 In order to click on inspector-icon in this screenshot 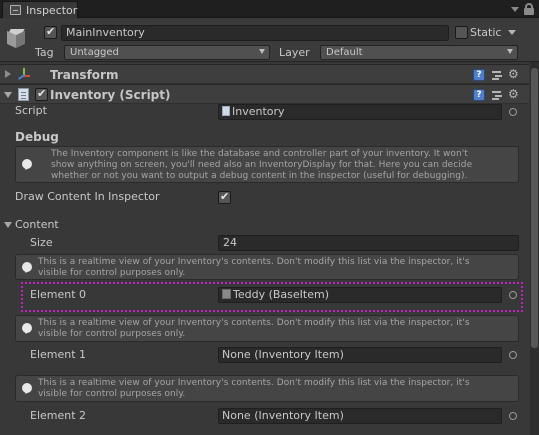, I will do `click(15, 10)`.